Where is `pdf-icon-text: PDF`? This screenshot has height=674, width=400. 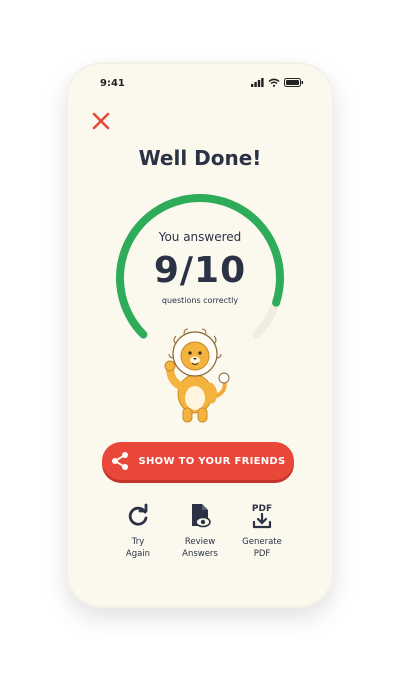 pdf-icon-text: PDF is located at coordinates (262, 509).